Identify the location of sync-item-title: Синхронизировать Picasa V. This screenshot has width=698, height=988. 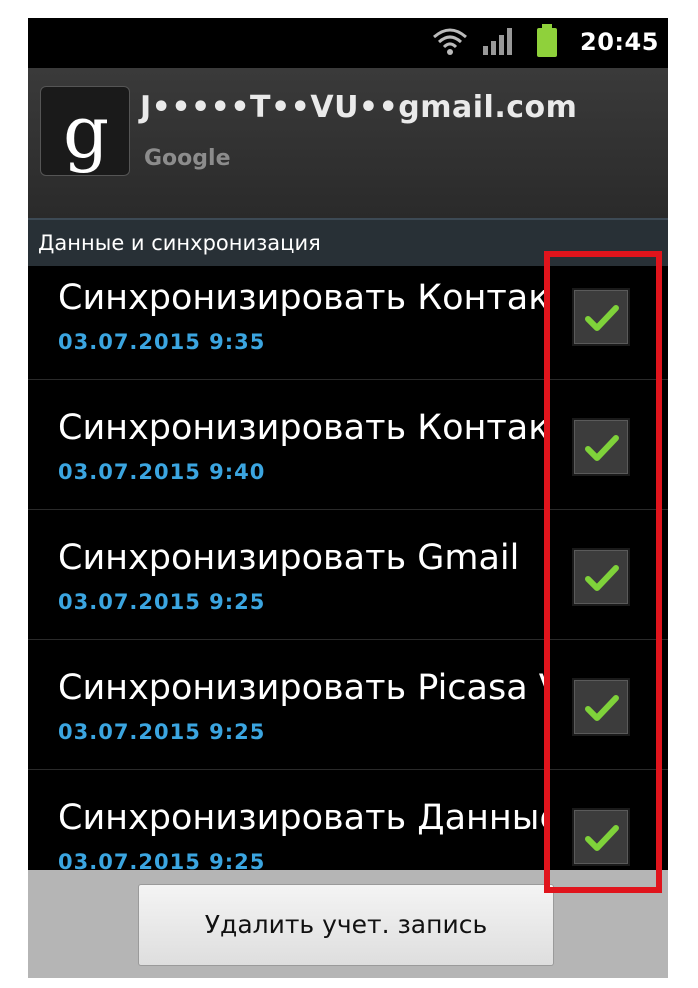
(301, 688).